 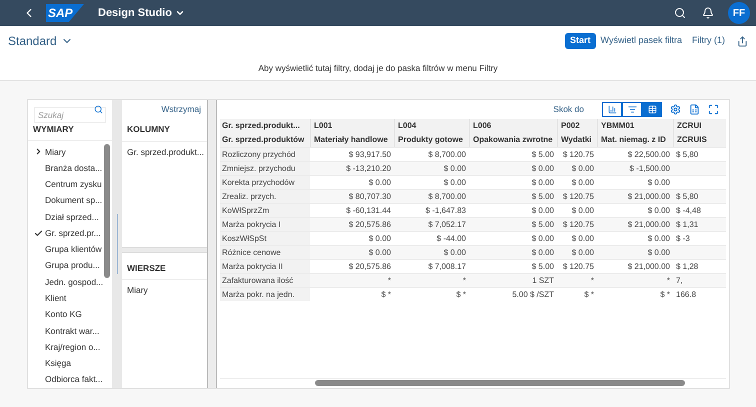 What do you see at coordinates (179, 13) in the screenshot?
I see `caret-icon` at bounding box center [179, 13].